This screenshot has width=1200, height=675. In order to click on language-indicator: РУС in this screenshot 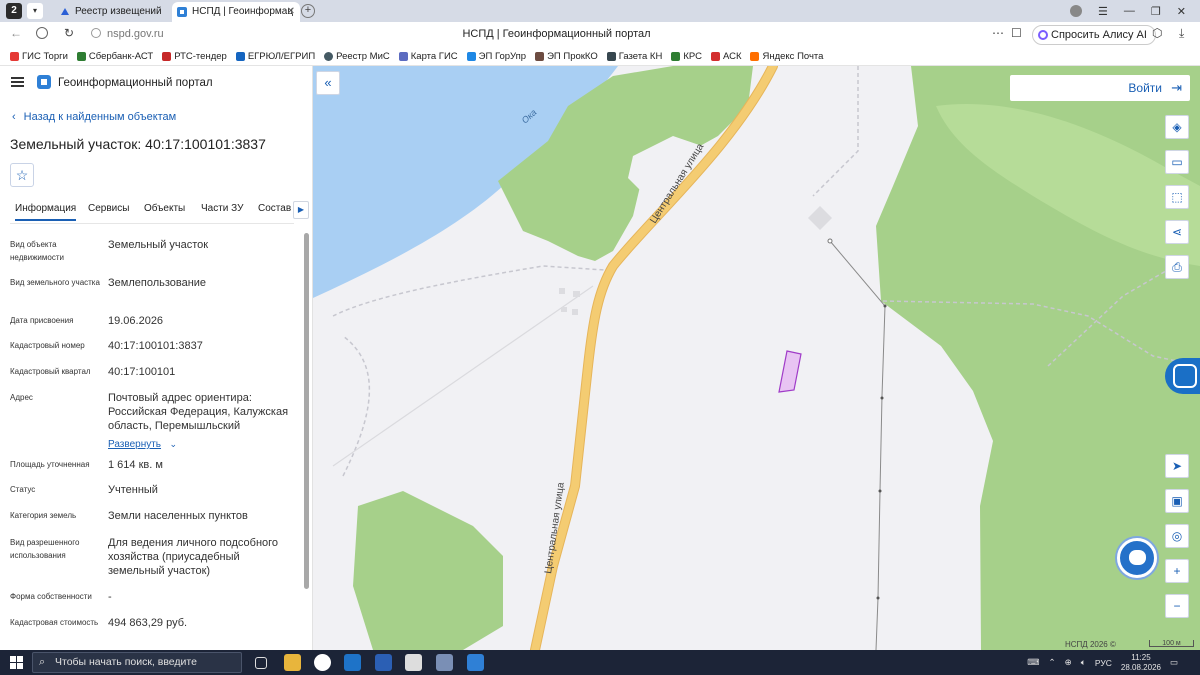, I will do `click(1103, 663)`.